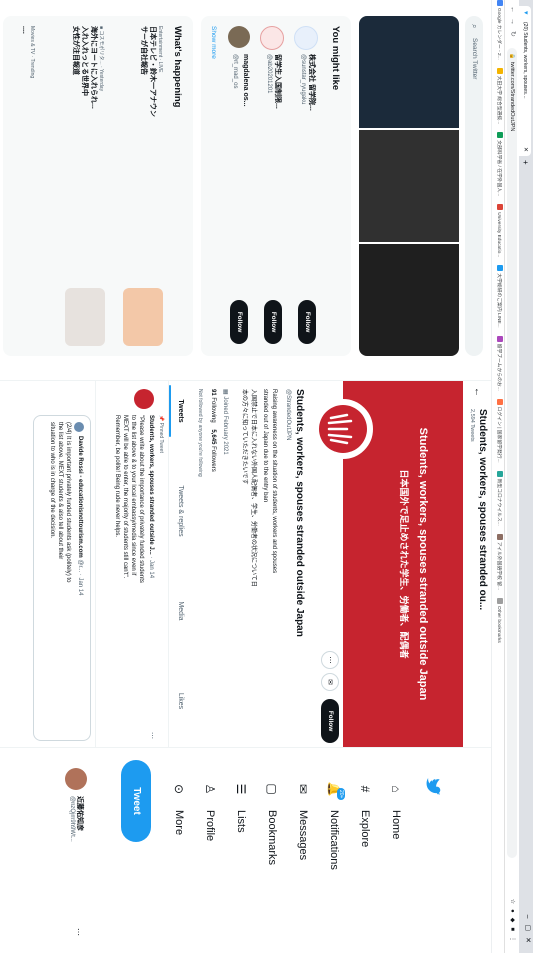 This screenshot has height=953, width=533. Describe the element at coordinates (151, 567) in the screenshot. I see `tweet-time: · Jan 14` at that location.